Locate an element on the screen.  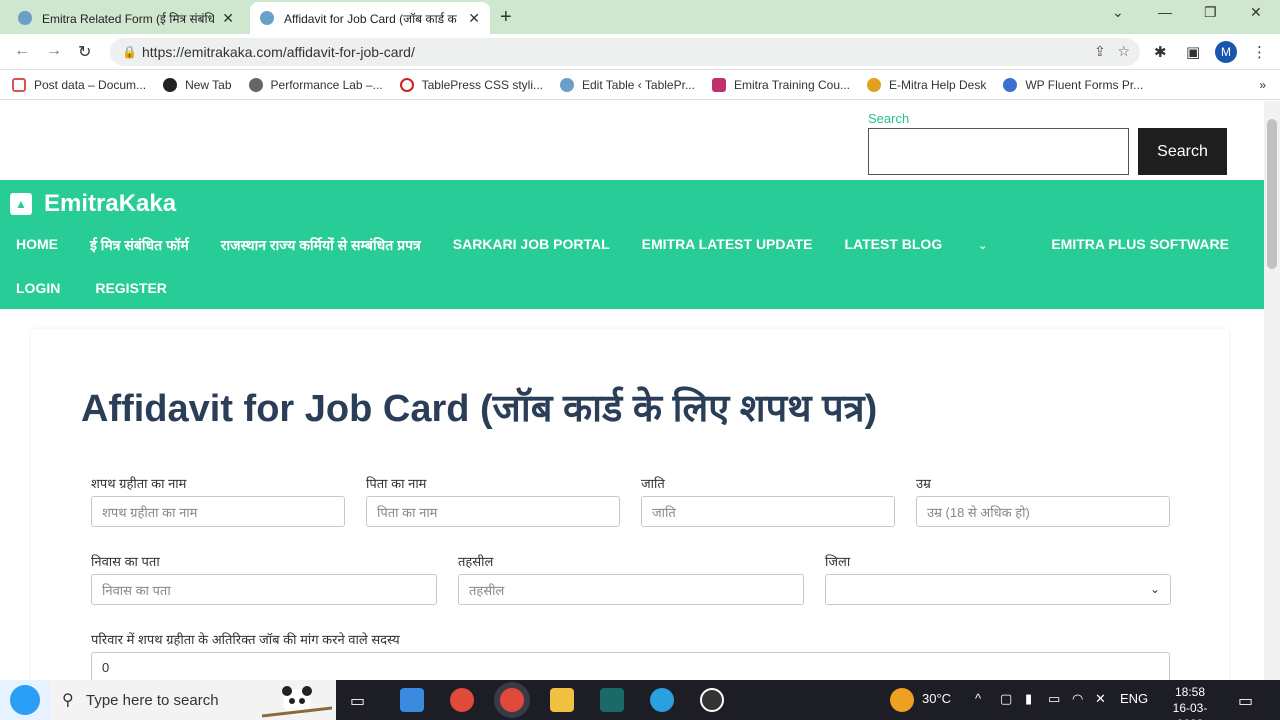
site-icon is located at coordinates (566, 84).